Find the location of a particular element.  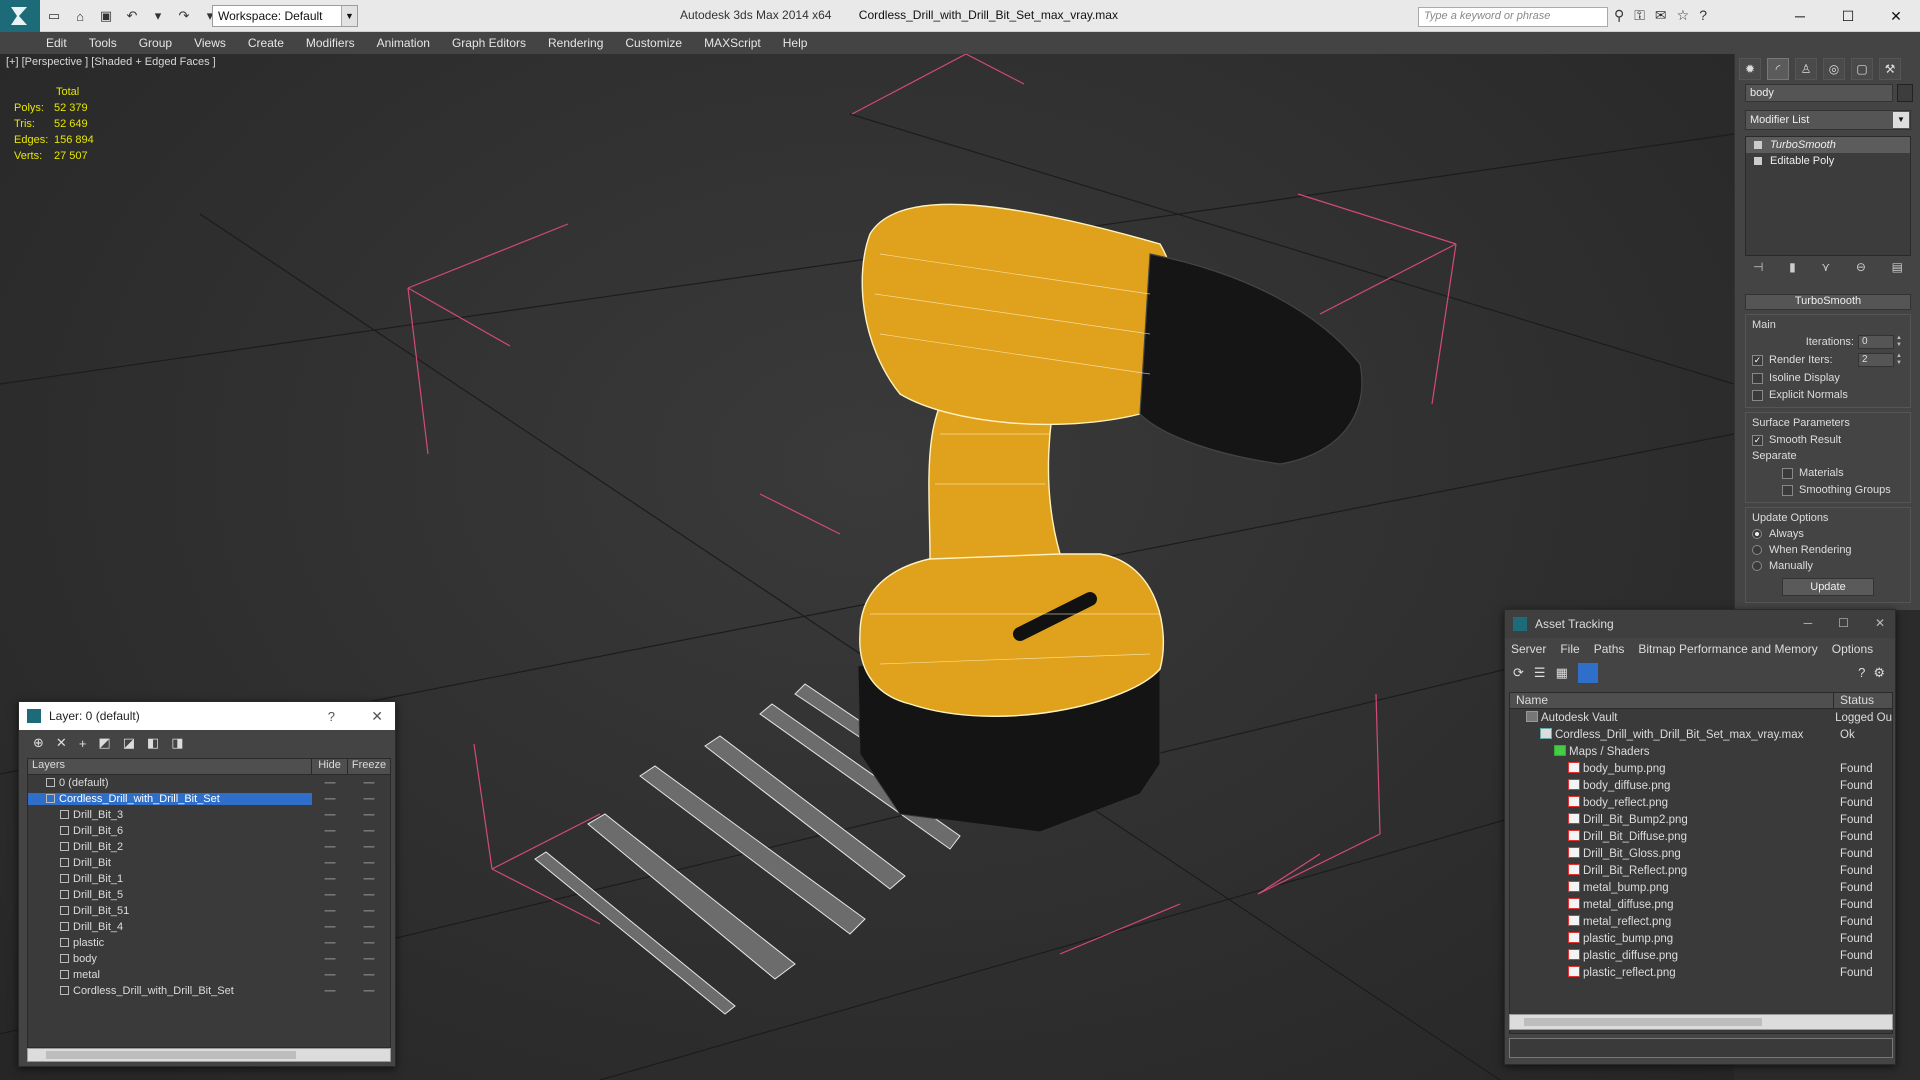

spinner-arrows-icon: ▲ ▼ is located at coordinates (1900, 360).